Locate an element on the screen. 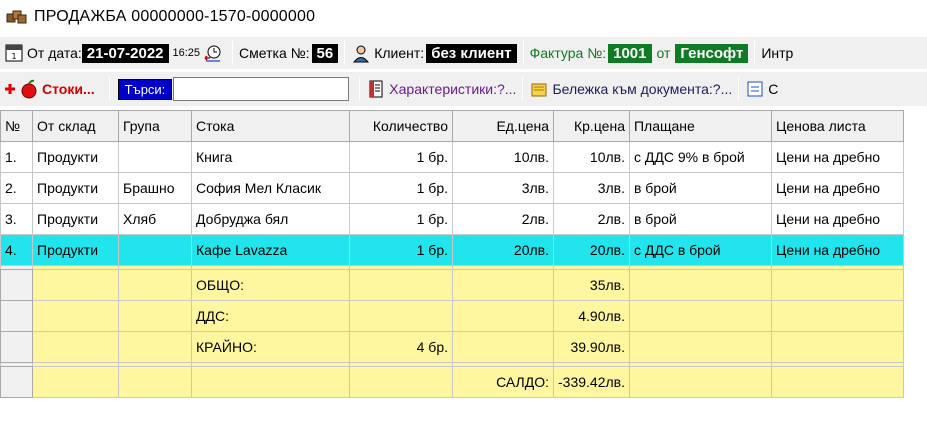 Image resolution: width=927 pixels, height=442 pixels. client-person-icon is located at coordinates (361, 53).